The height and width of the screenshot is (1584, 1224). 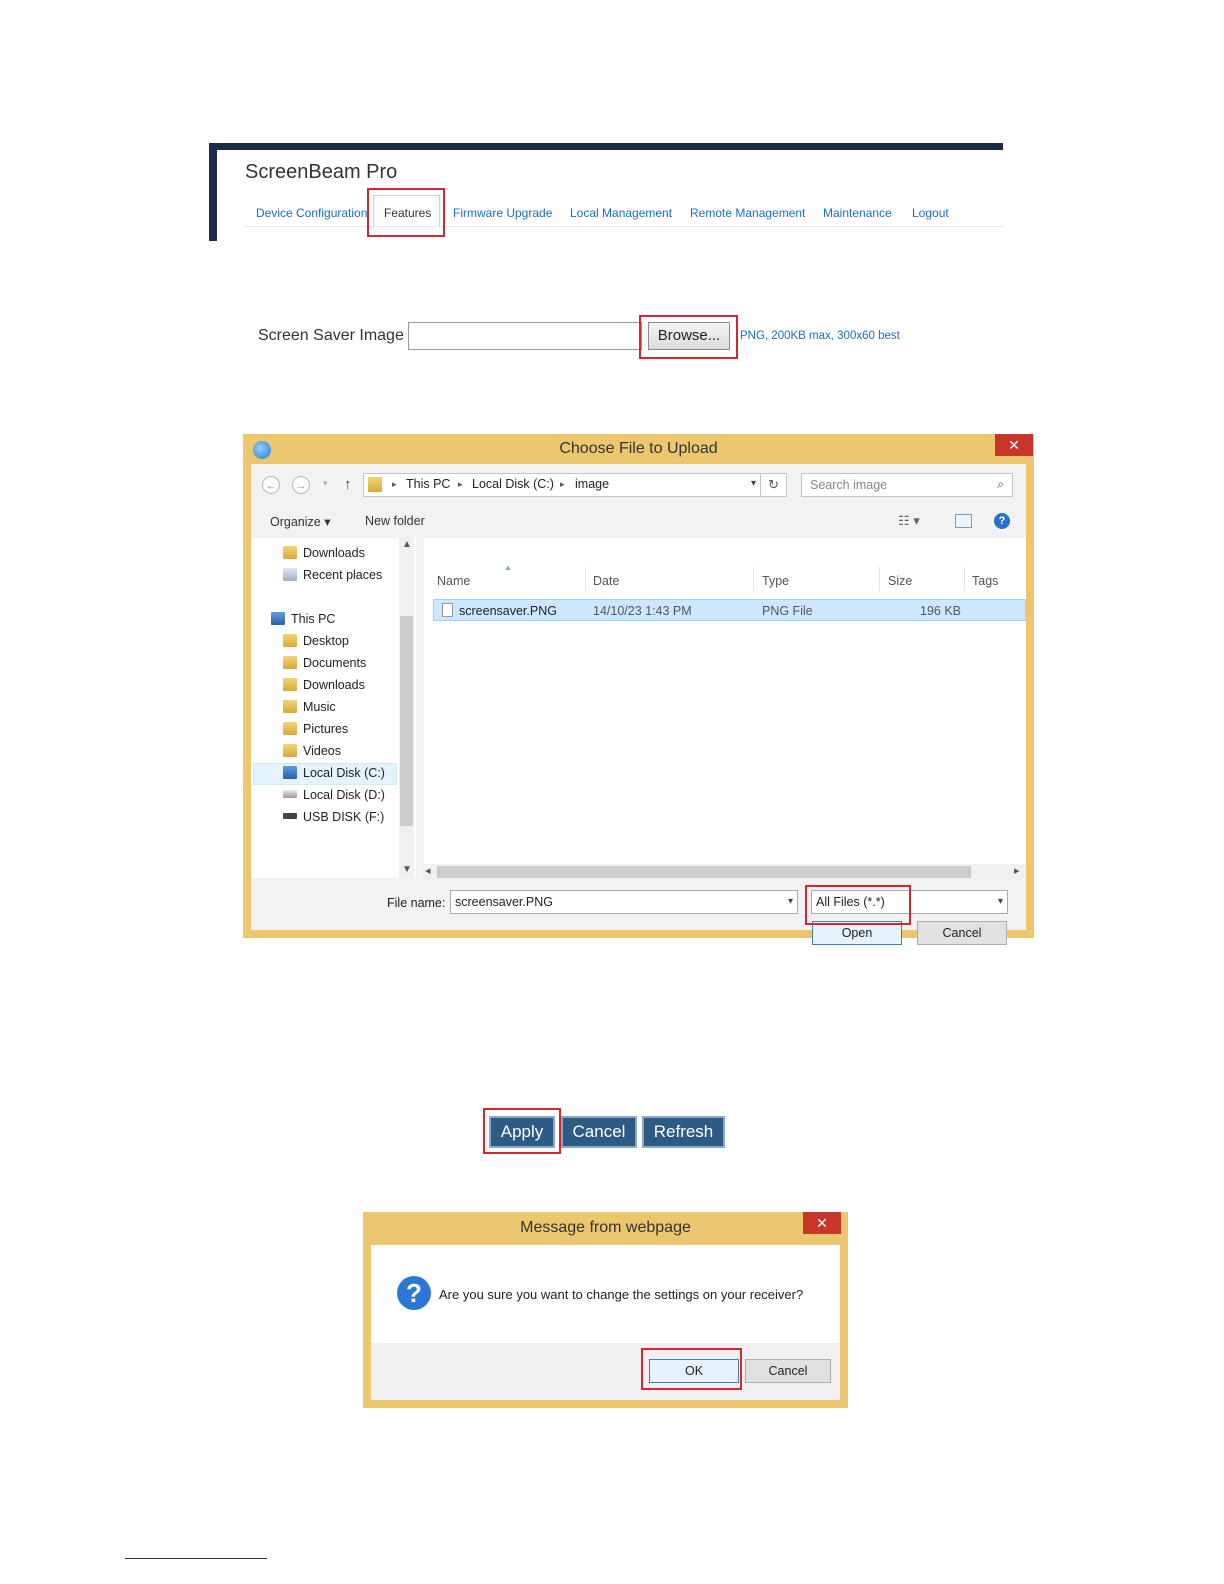 I want to click on up-arrow-icon: ↑, so click(x=348, y=484).